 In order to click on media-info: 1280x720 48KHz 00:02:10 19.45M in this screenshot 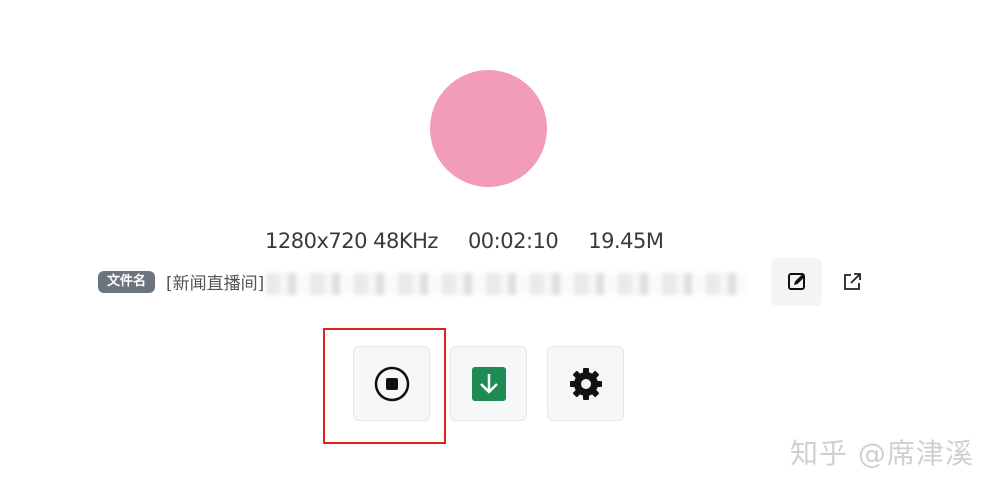, I will do `click(464, 241)`.